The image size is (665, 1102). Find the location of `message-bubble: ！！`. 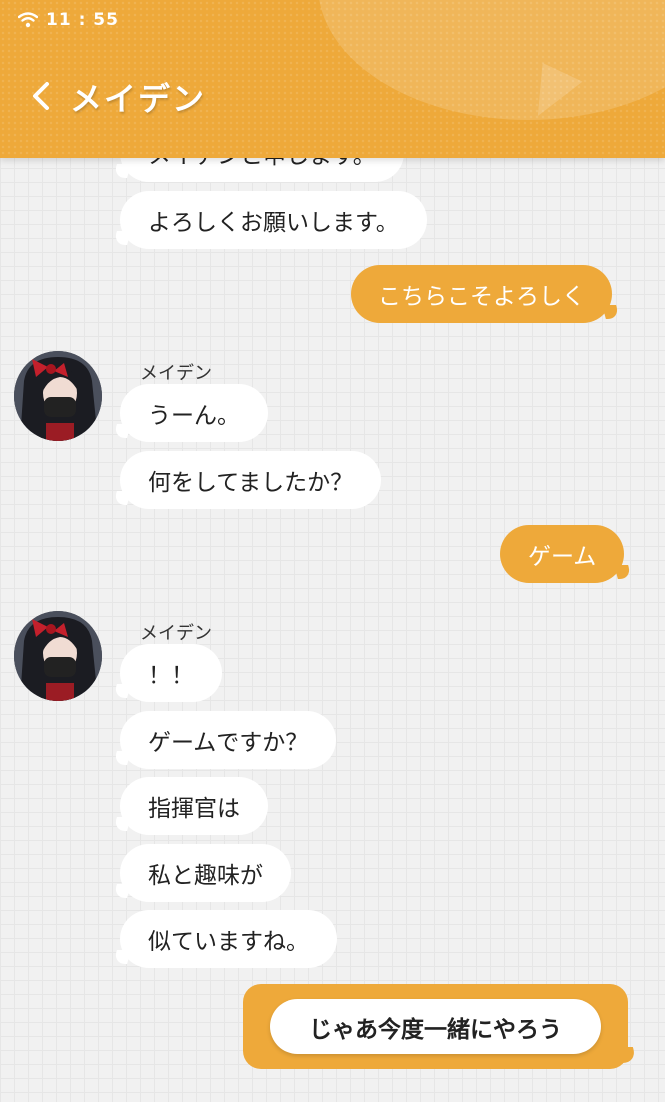

message-bubble: ！！ is located at coordinates (171, 673).